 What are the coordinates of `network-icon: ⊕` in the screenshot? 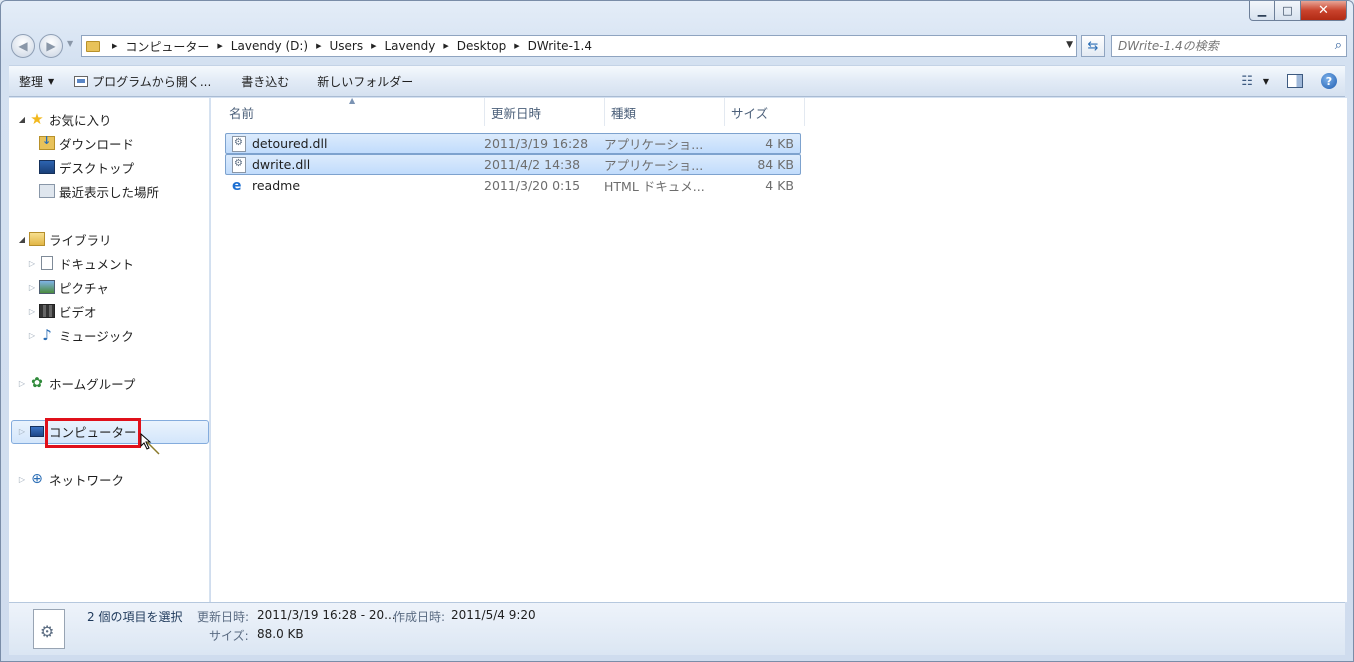 It's located at (37, 479).